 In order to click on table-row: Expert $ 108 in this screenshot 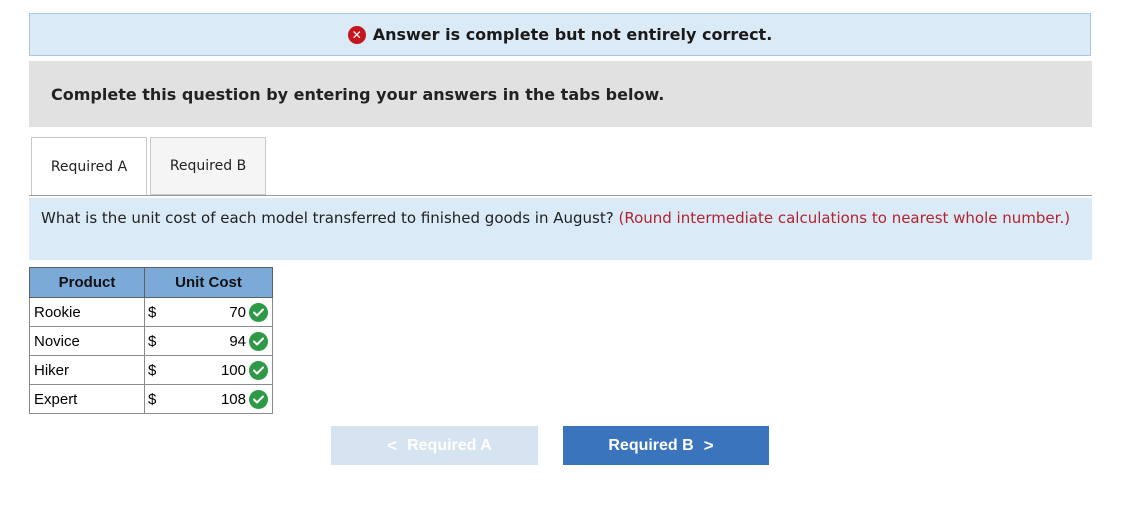, I will do `click(151, 399)`.